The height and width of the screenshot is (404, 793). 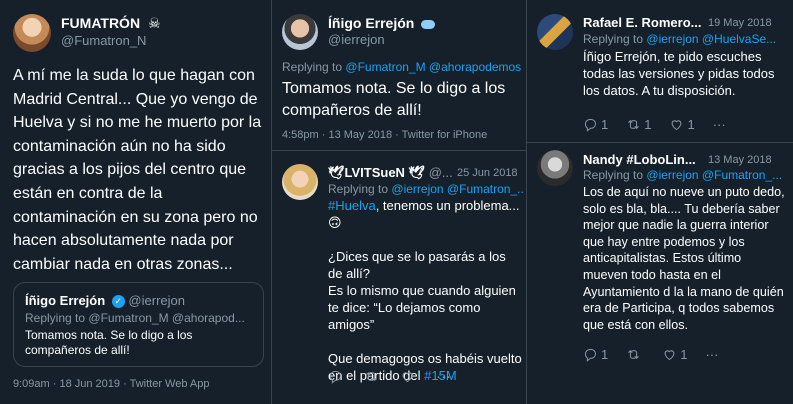 I want to click on retweet-count: 1, so click(x=648, y=124).